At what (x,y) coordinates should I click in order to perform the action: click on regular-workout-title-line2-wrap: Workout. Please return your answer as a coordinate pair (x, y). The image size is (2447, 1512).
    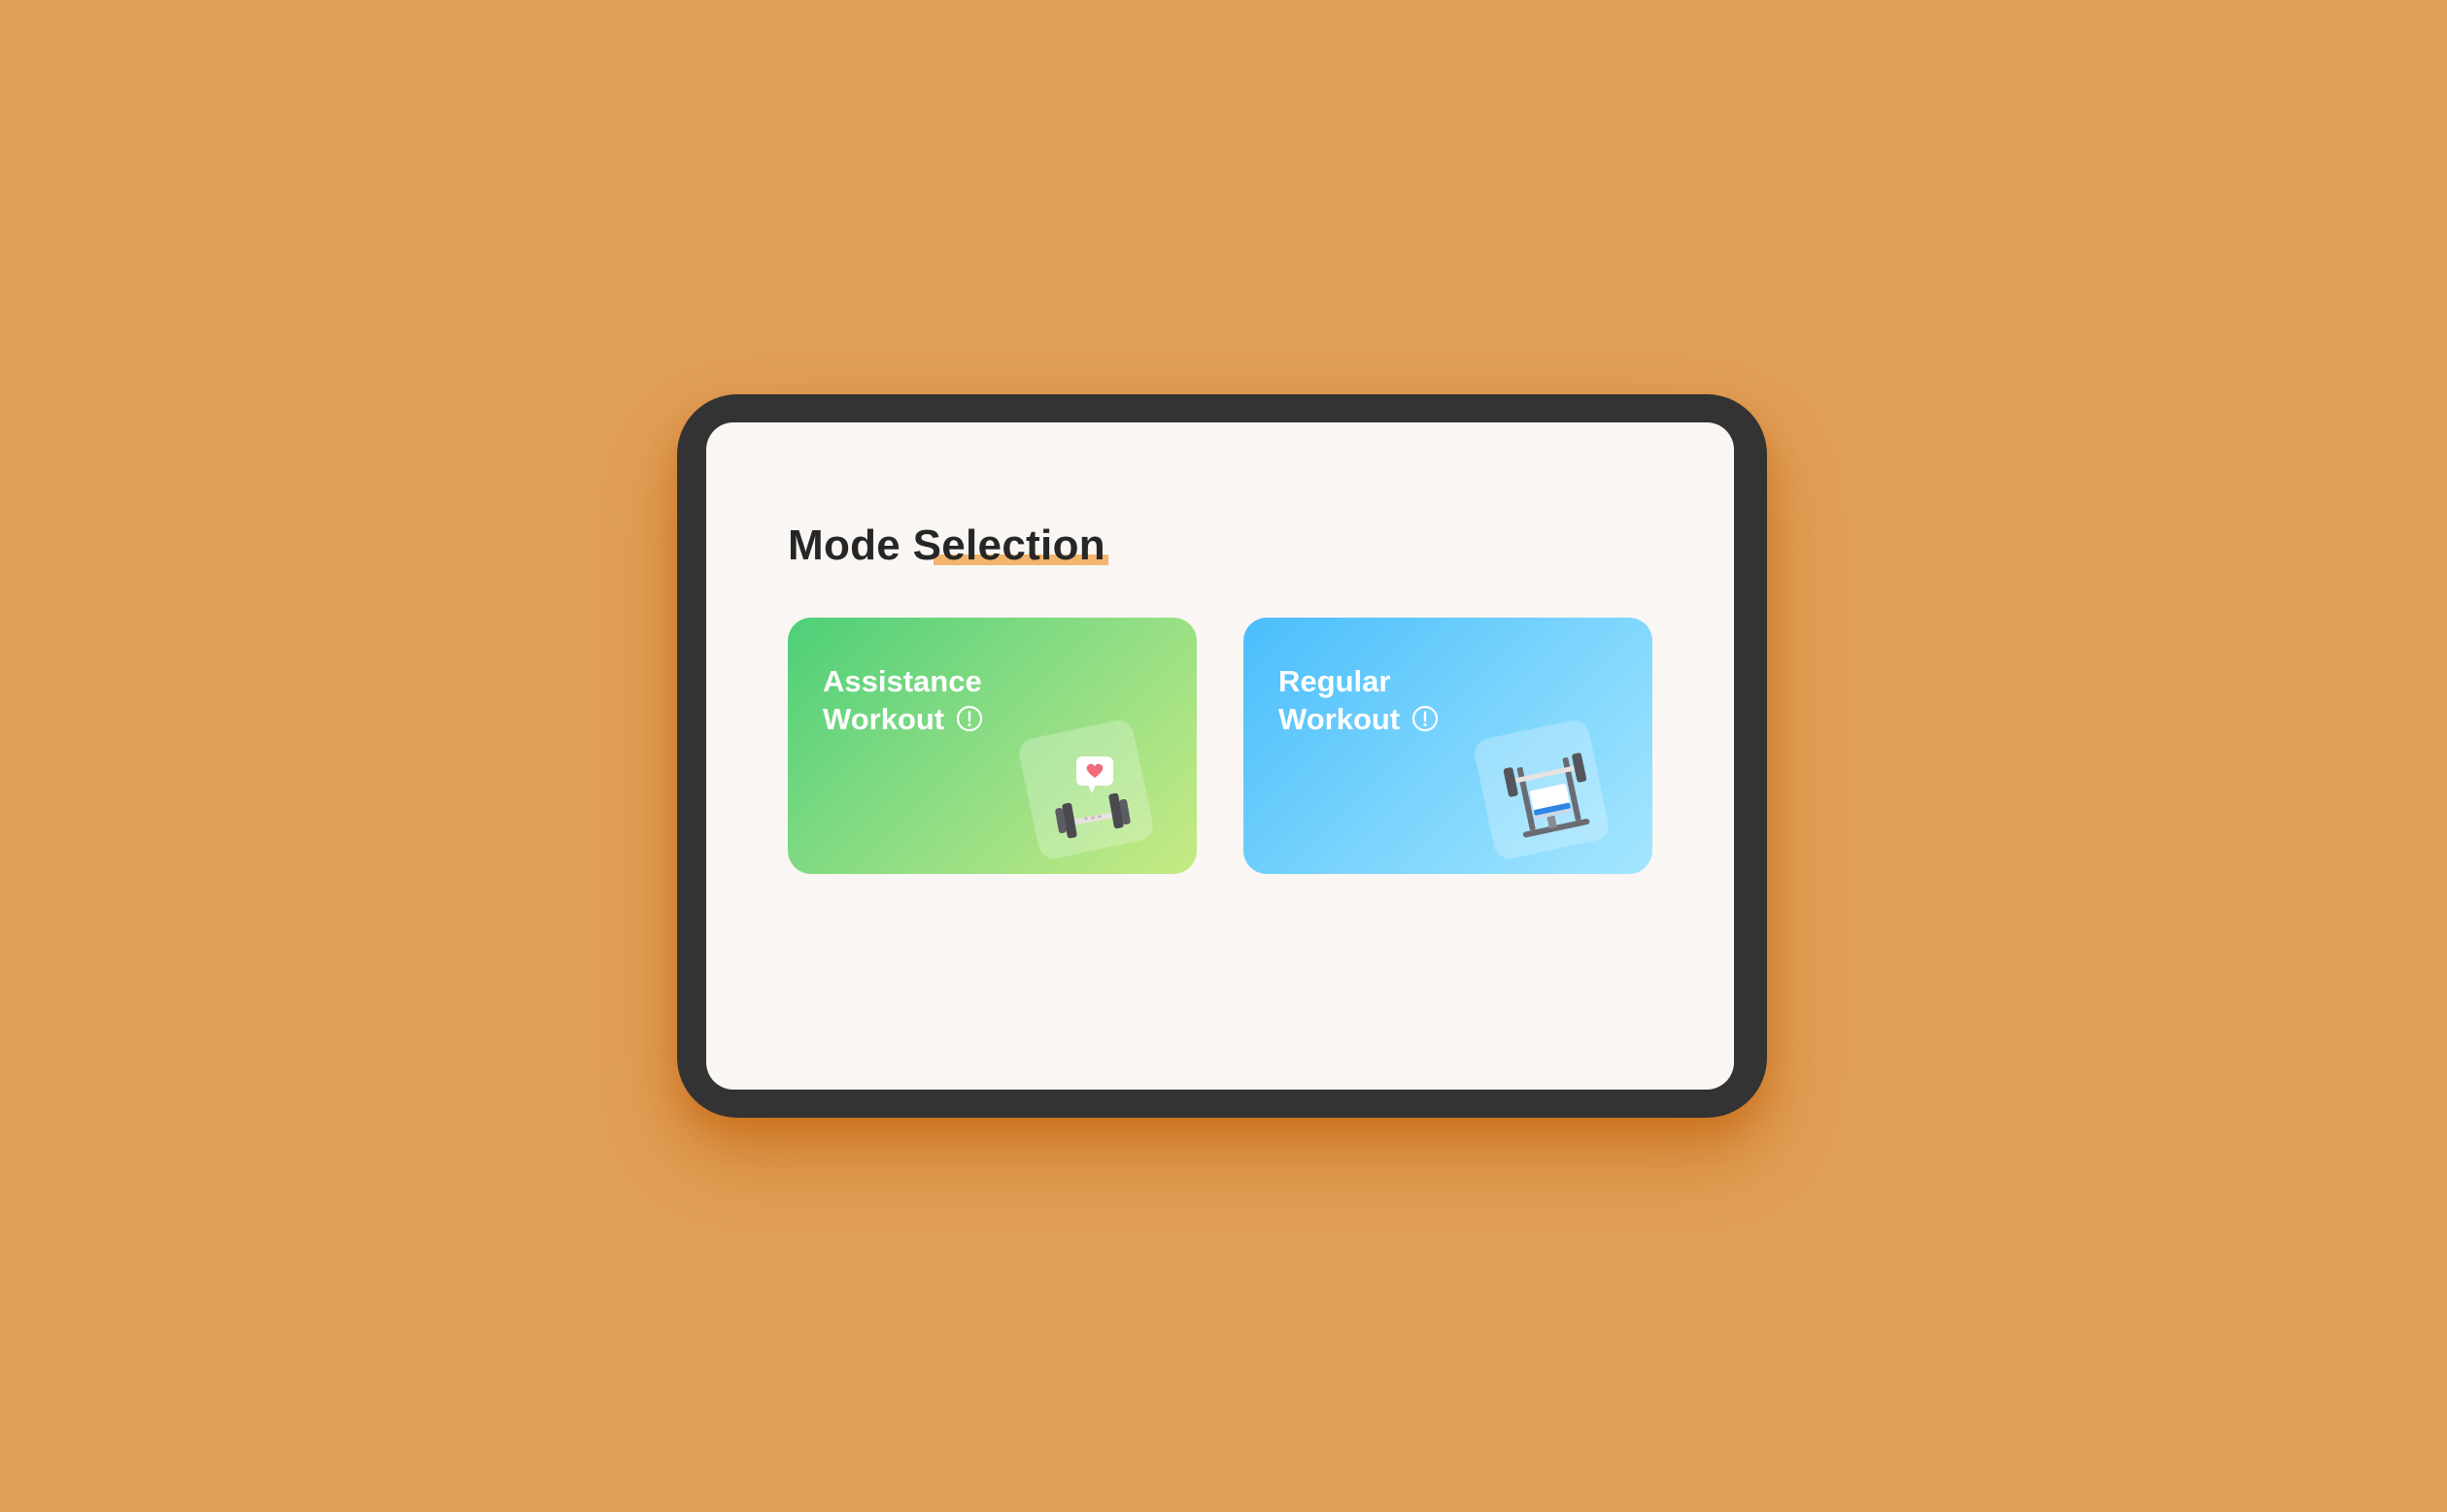
    Looking at the image, I should click on (1359, 719).